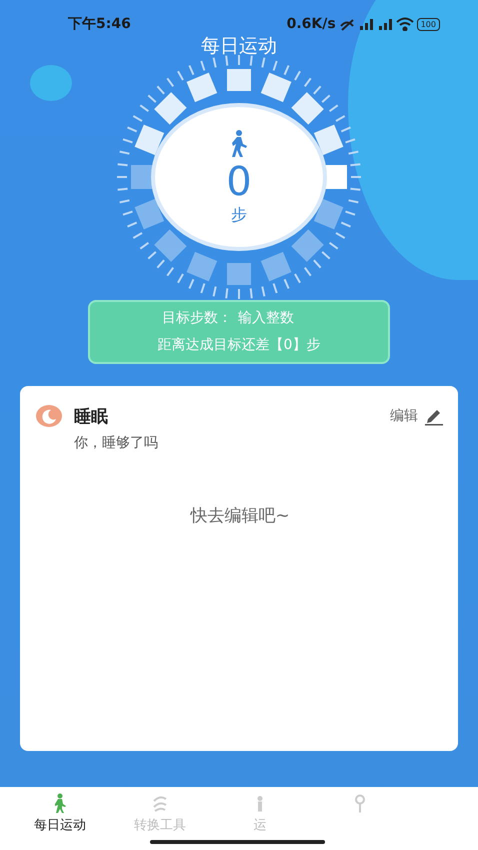 The height and width of the screenshot is (850, 478). Describe the element at coordinates (311, 24) in the screenshot. I see `network-speed: 0.6K/s` at that location.